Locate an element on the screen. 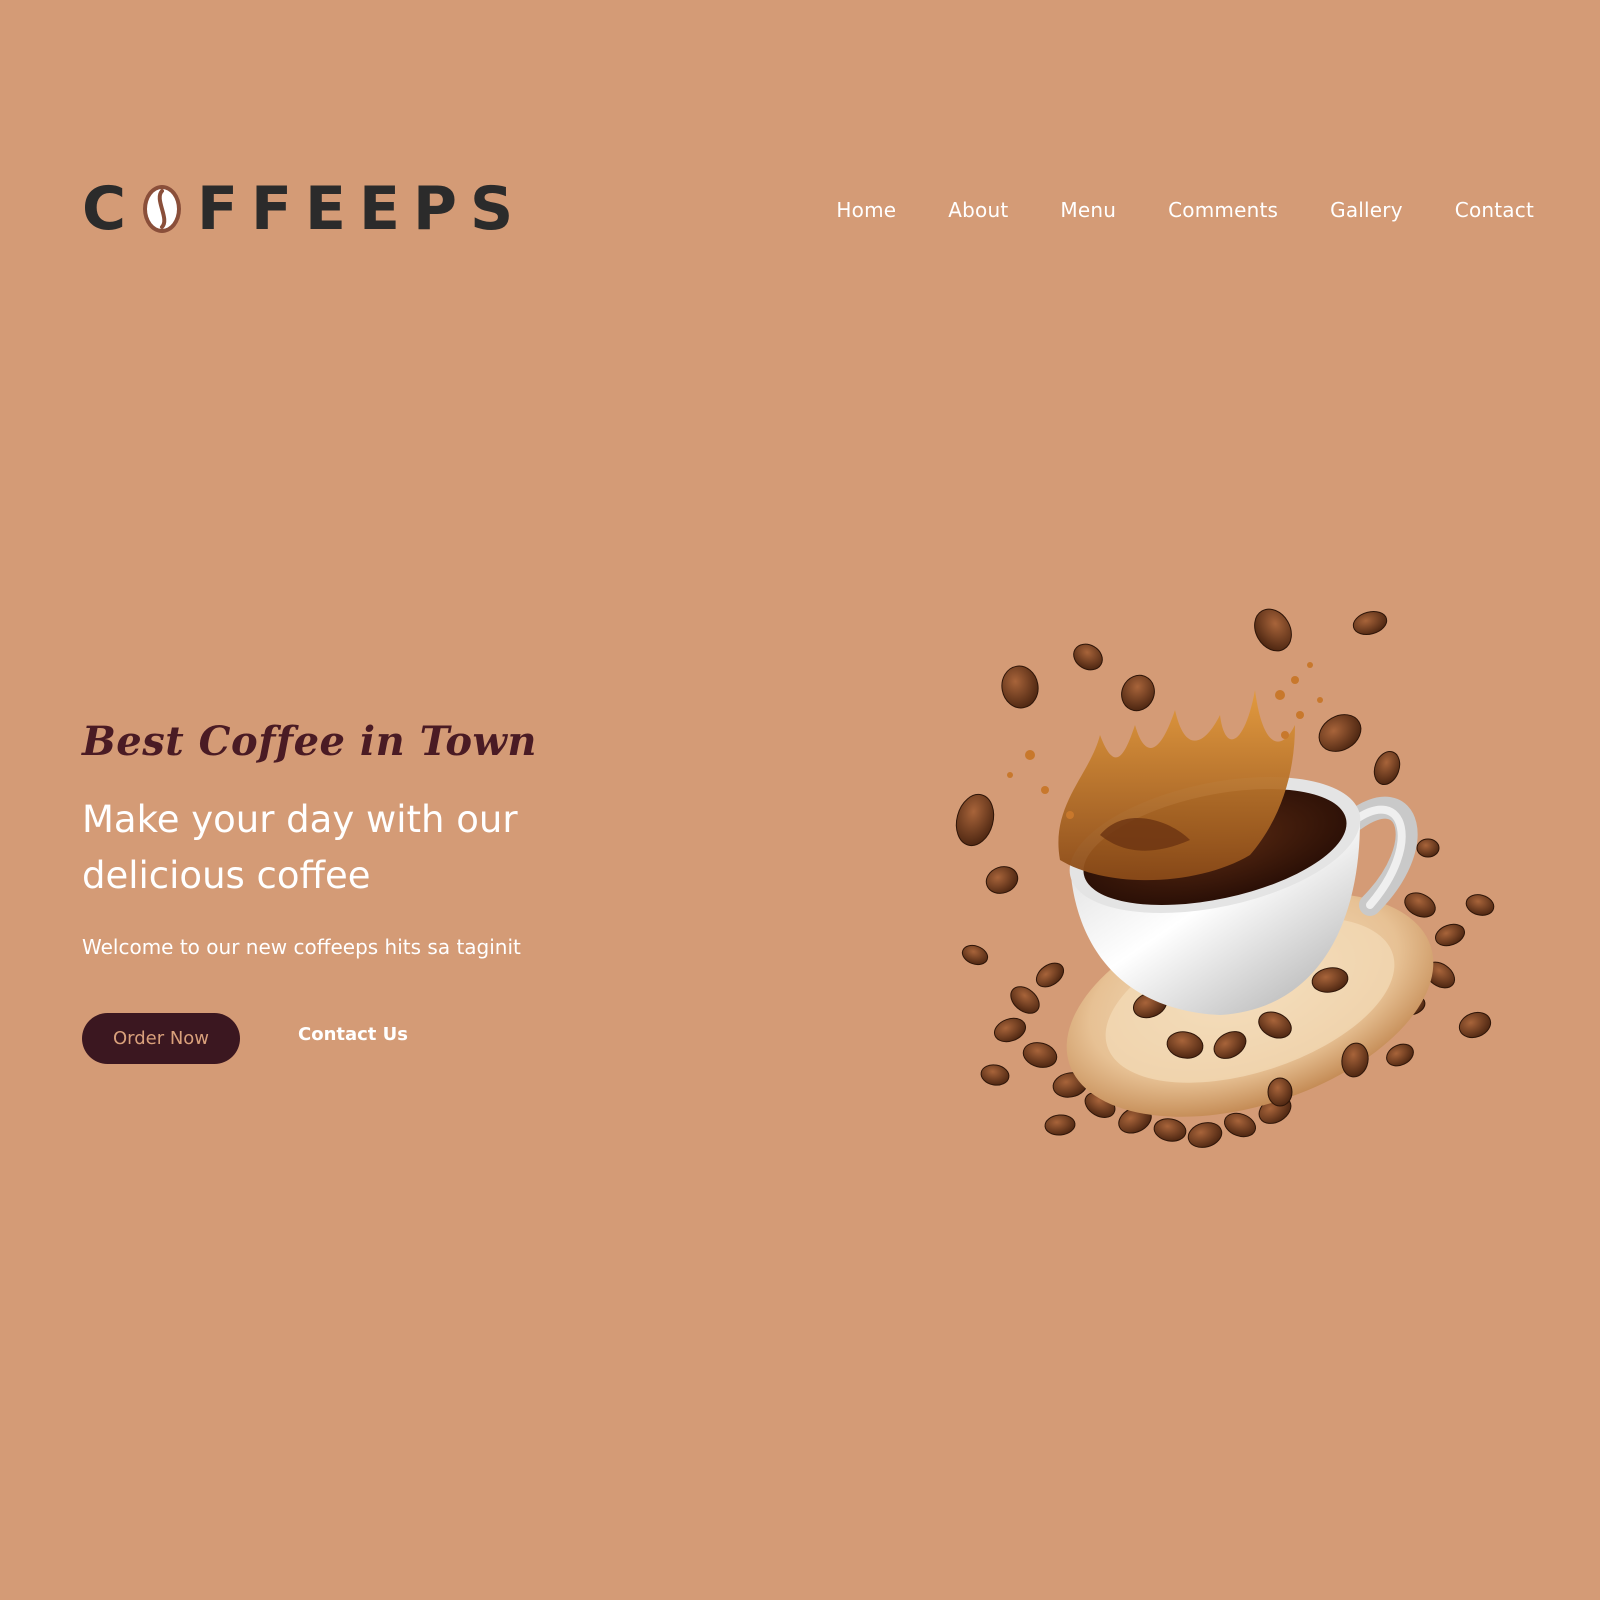  nav-item-gallery: Gallery is located at coordinates (1366, 210).